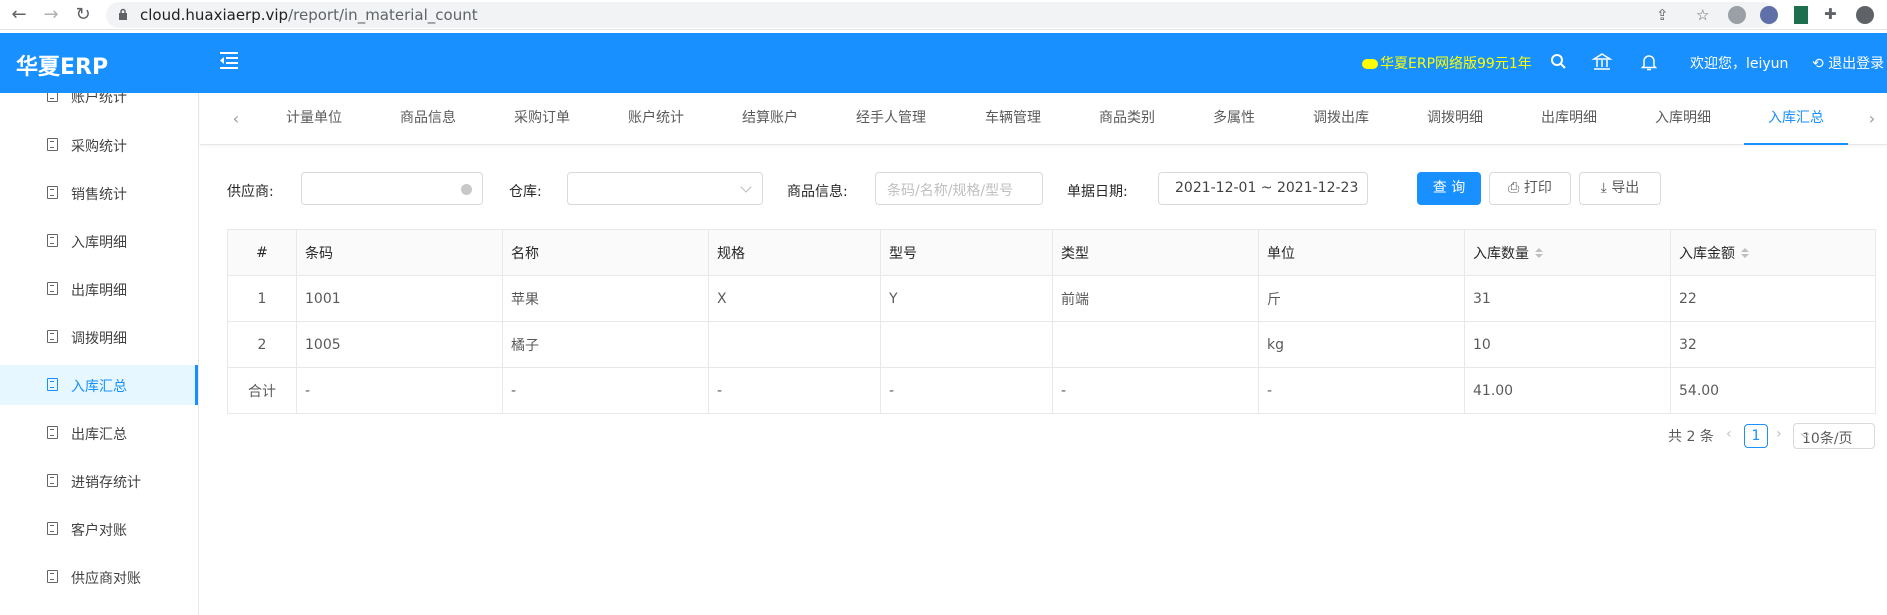 The image size is (1887, 615). Describe the element at coordinates (236, 119) in the screenshot. I see `tabs-prev-icon: ‹` at that location.